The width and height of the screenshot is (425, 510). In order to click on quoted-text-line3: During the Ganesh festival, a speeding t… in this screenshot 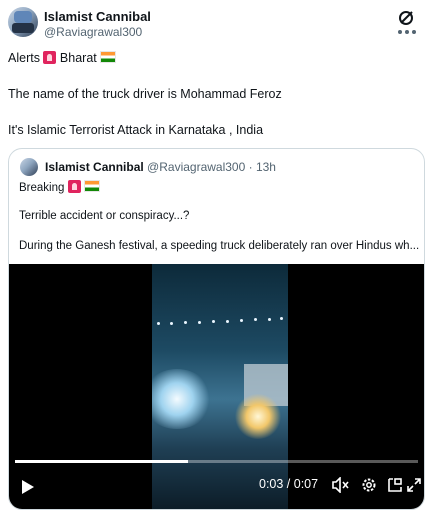, I will do `click(219, 246)`.